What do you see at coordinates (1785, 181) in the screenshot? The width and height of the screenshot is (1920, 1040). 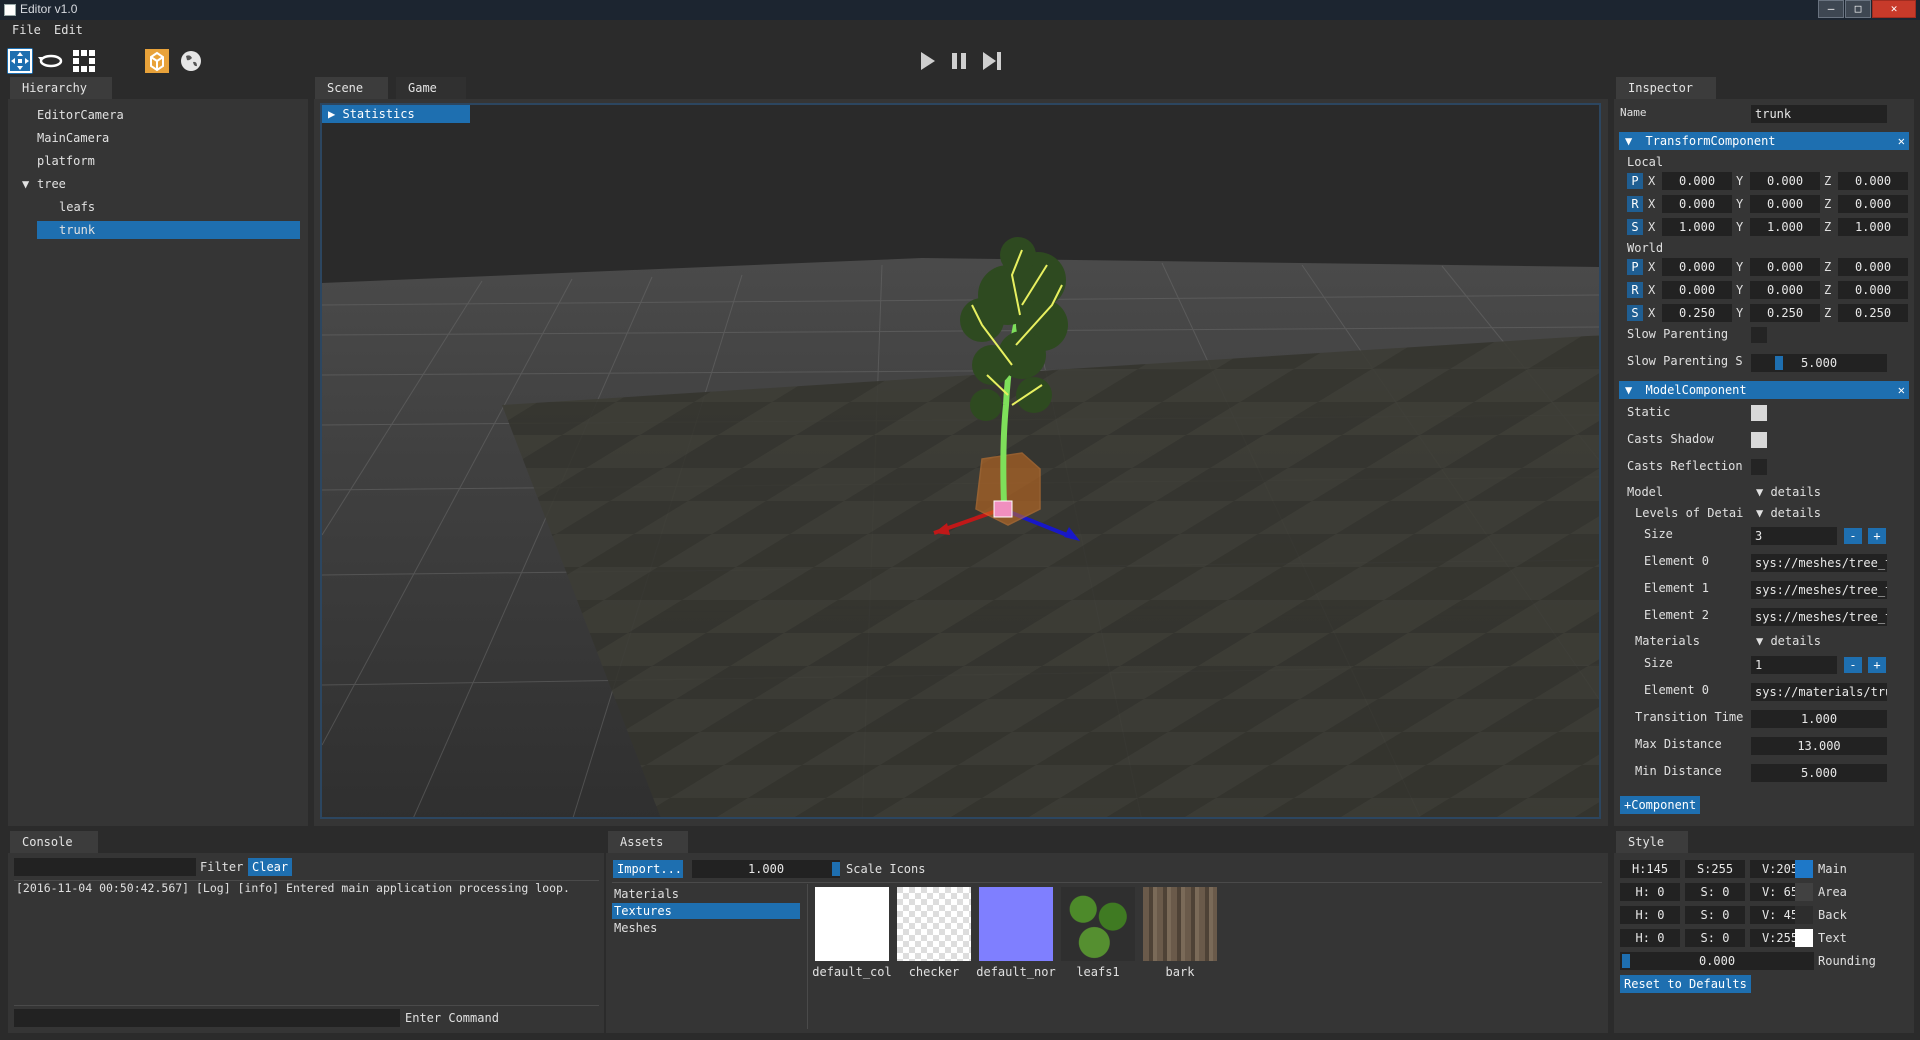 I see `local-p-y-field: 0.000` at bounding box center [1785, 181].